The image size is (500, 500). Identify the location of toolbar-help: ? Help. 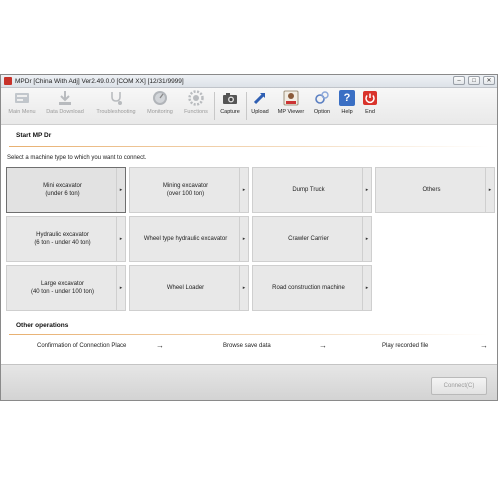
(347, 102).